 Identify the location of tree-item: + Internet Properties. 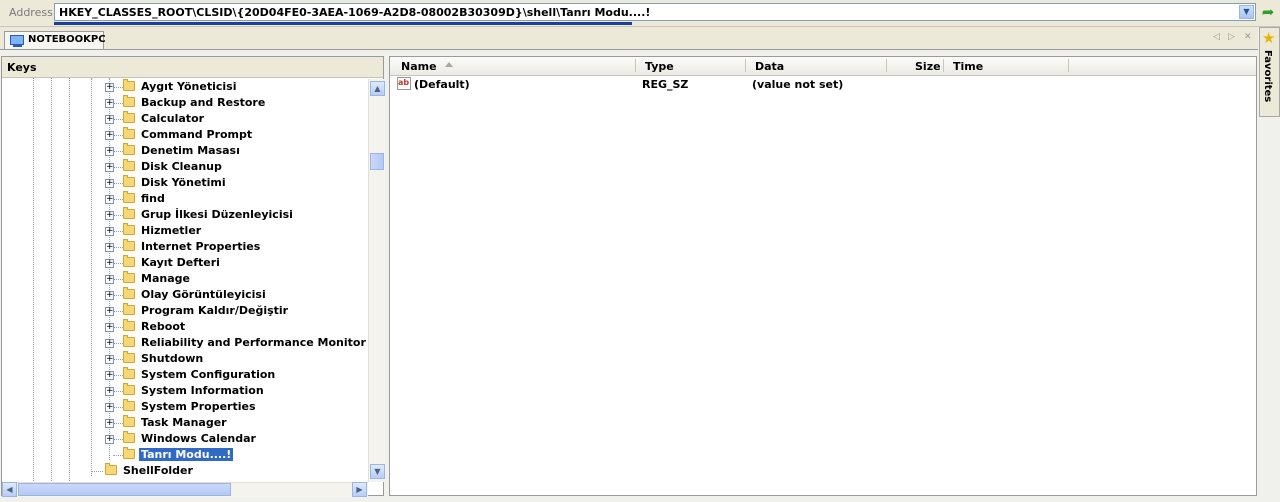
(184, 247).